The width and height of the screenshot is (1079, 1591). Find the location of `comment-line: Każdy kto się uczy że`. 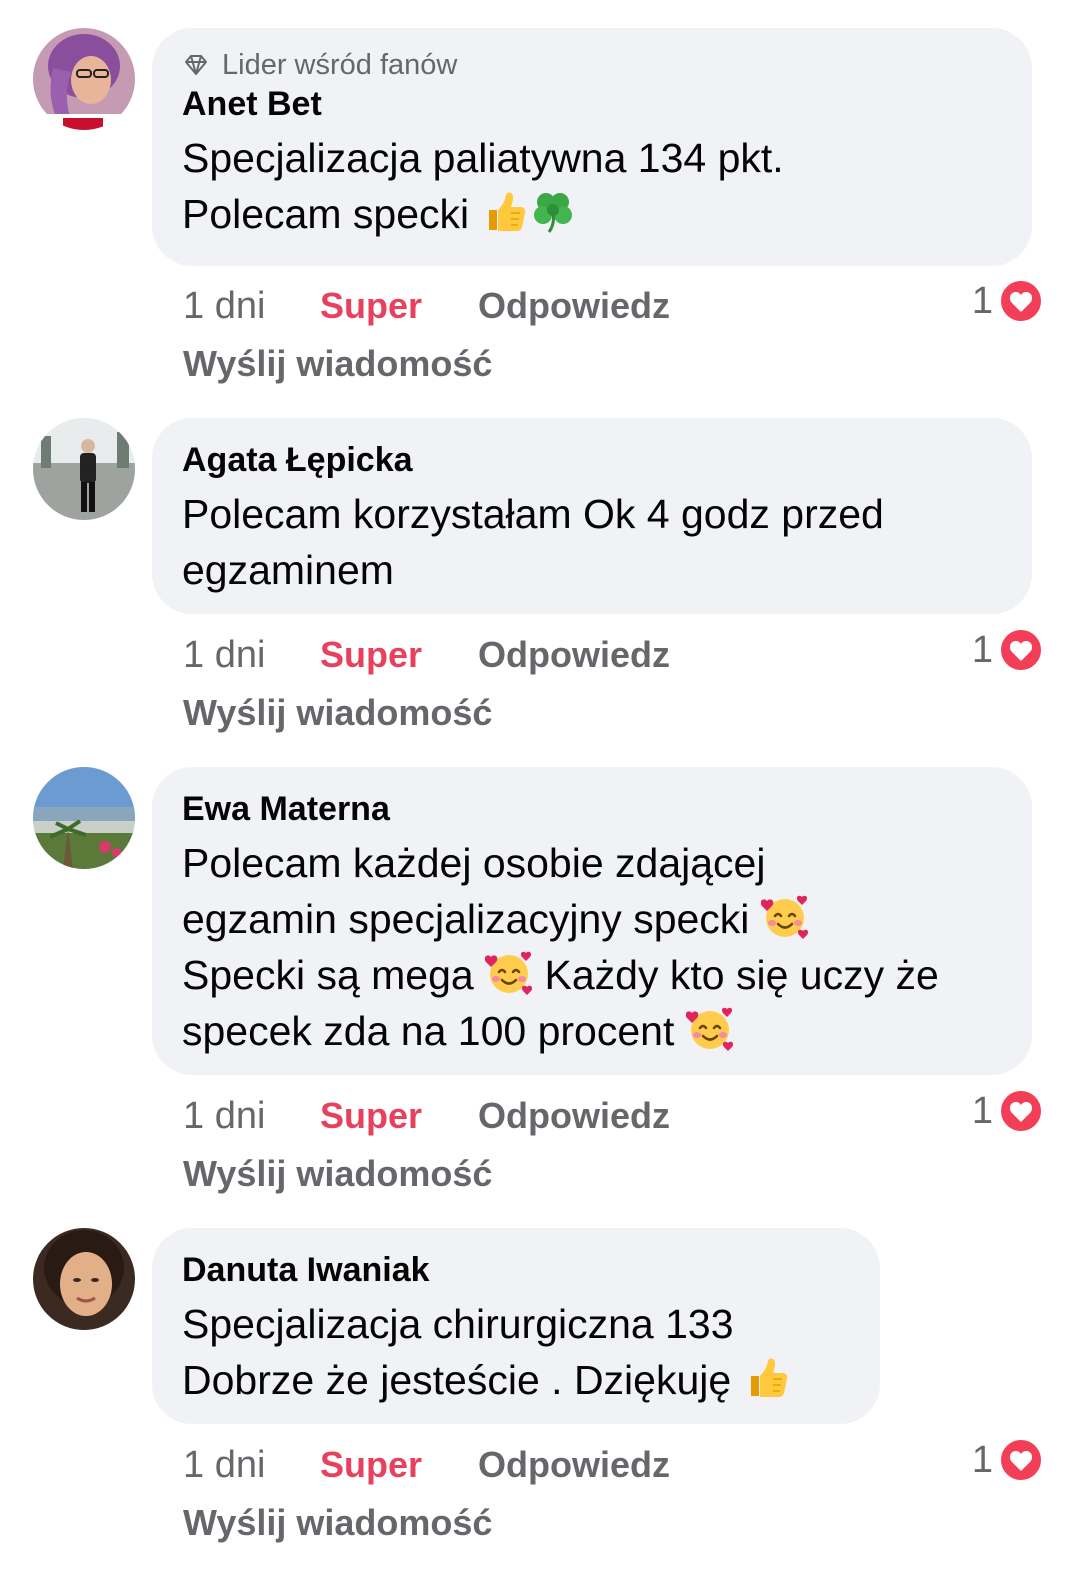

comment-line: Każdy kto się uczy że is located at coordinates (741, 975).